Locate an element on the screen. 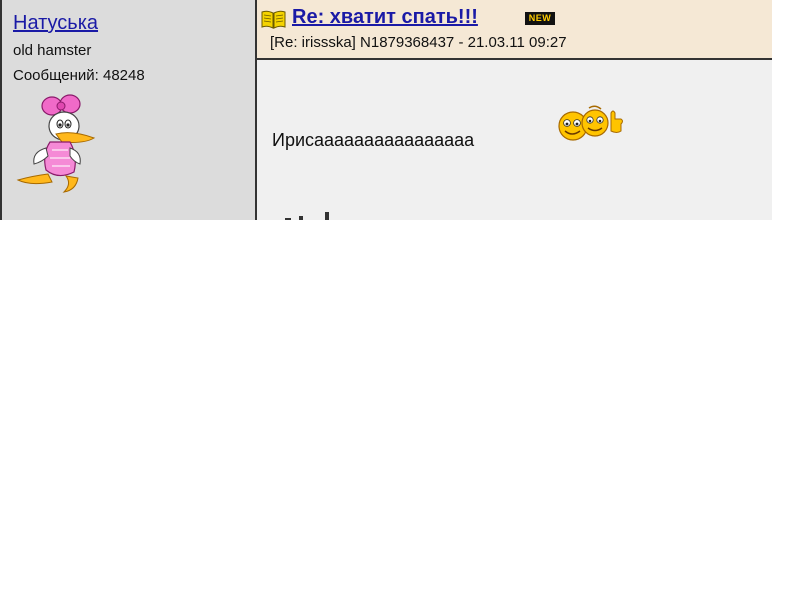 The height and width of the screenshot is (600, 800). post-message-text: Ирисаааааааааааааааа is located at coordinates (373, 140).